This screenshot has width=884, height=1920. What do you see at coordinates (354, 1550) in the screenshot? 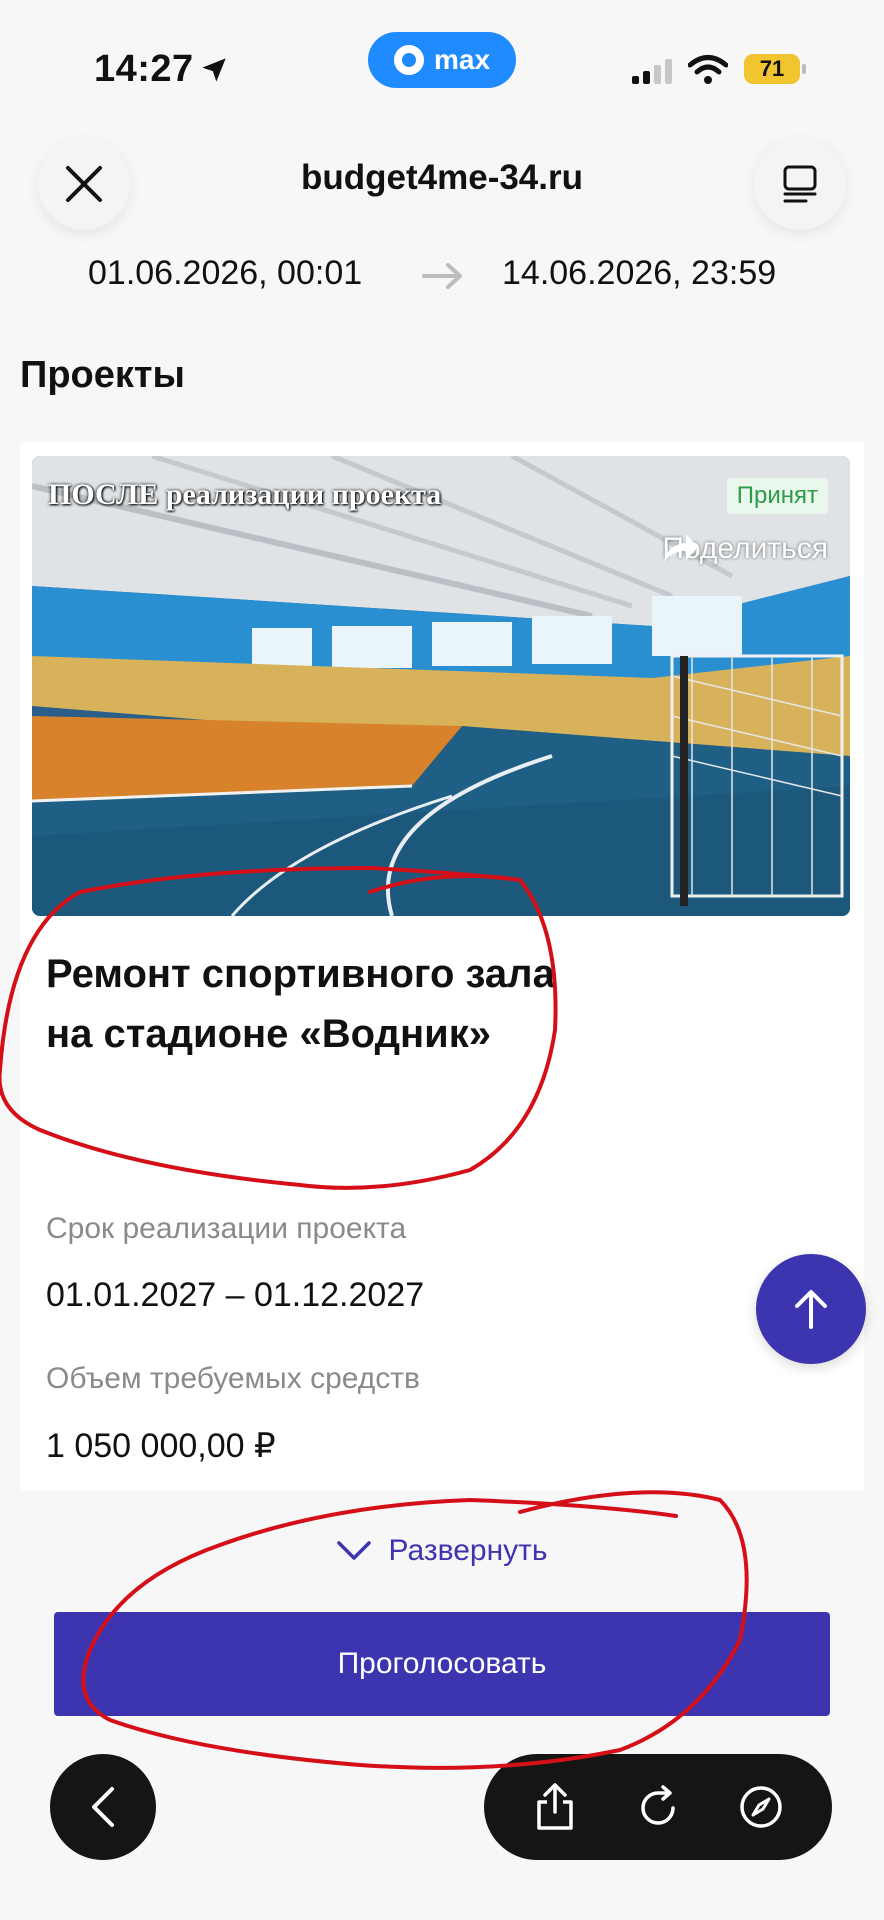
I see `chevron-down-icon` at bounding box center [354, 1550].